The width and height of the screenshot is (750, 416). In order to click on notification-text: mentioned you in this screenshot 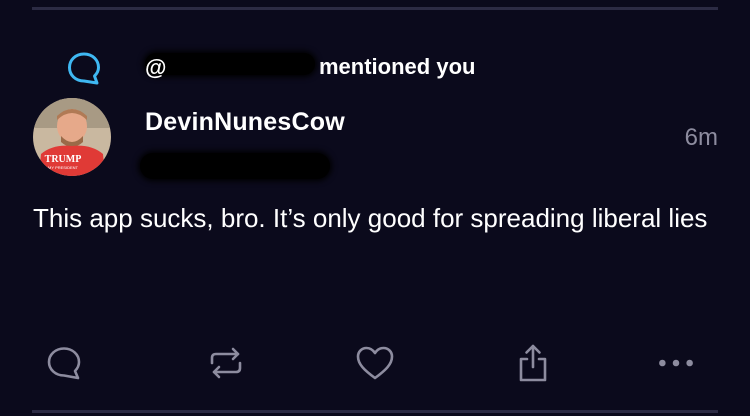, I will do `click(397, 66)`.